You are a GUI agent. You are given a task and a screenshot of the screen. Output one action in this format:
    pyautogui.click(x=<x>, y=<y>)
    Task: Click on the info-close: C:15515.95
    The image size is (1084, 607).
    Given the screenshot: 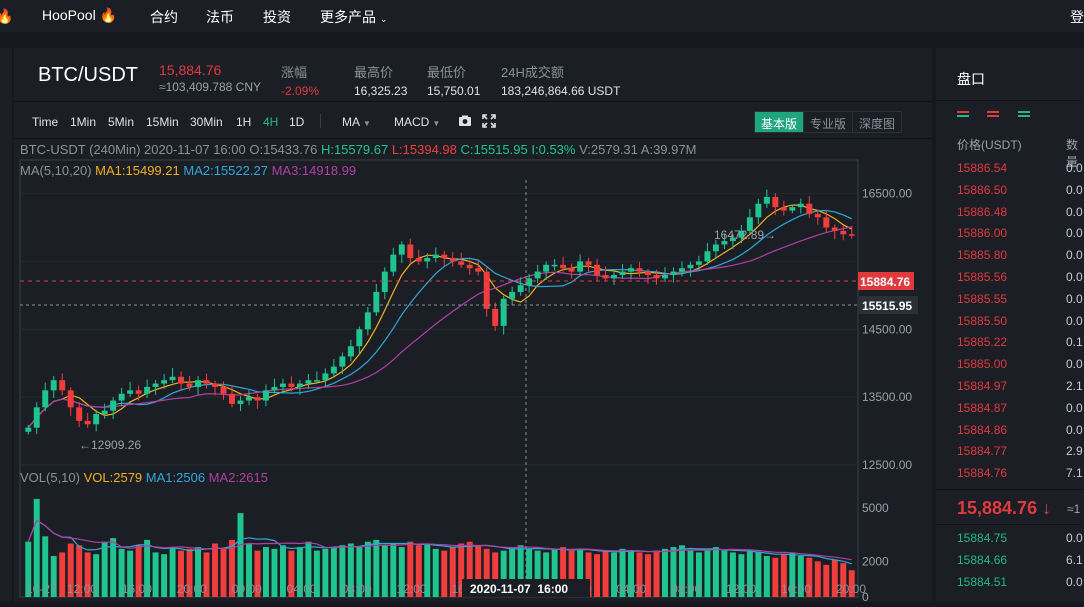 What is the action you would take?
    pyautogui.click(x=494, y=149)
    